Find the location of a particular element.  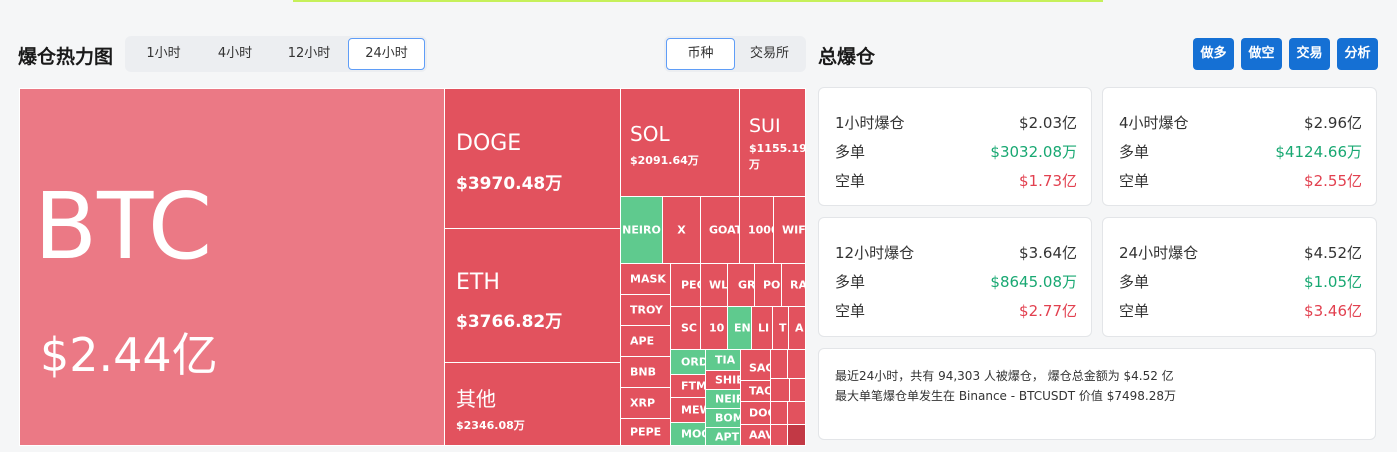

treemap-cell-ape: APE is located at coordinates (645, 341).